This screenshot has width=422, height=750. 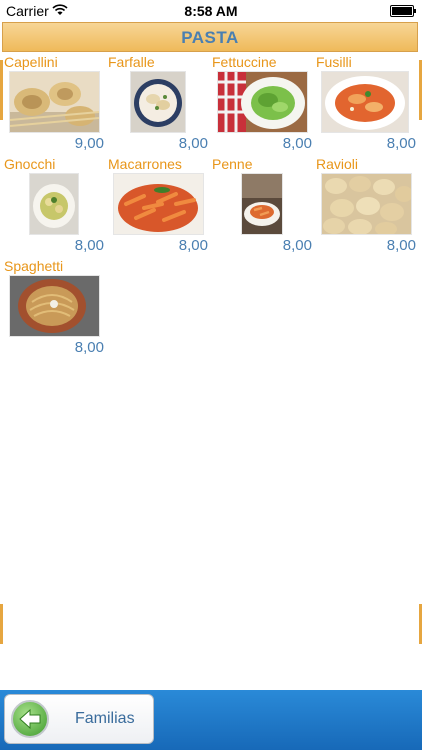 I want to click on product-item-farfalle: Farfalle 8,00, so click(x=156, y=103).